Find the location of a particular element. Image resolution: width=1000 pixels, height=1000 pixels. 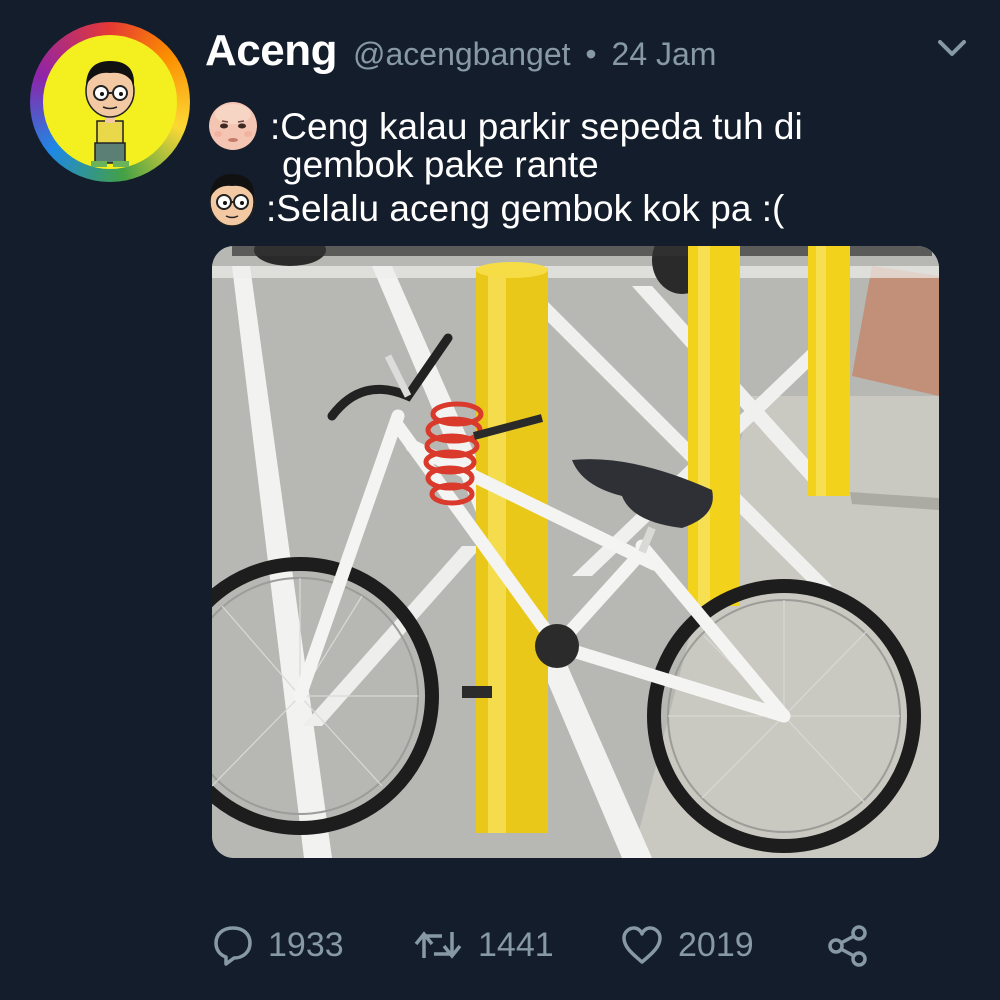

profile-avatar is located at coordinates (110, 102).